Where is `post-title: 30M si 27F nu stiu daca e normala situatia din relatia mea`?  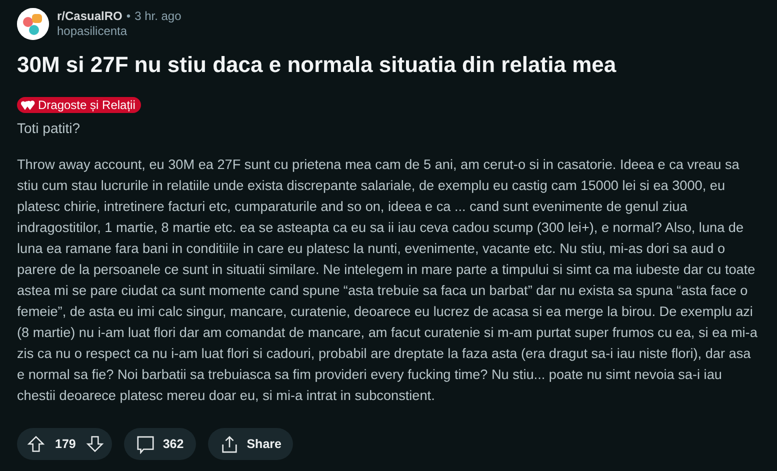
post-title: 30M si 27F nu stiu daca e normala situatia din relatia mea is located at coordinates (317, 65).